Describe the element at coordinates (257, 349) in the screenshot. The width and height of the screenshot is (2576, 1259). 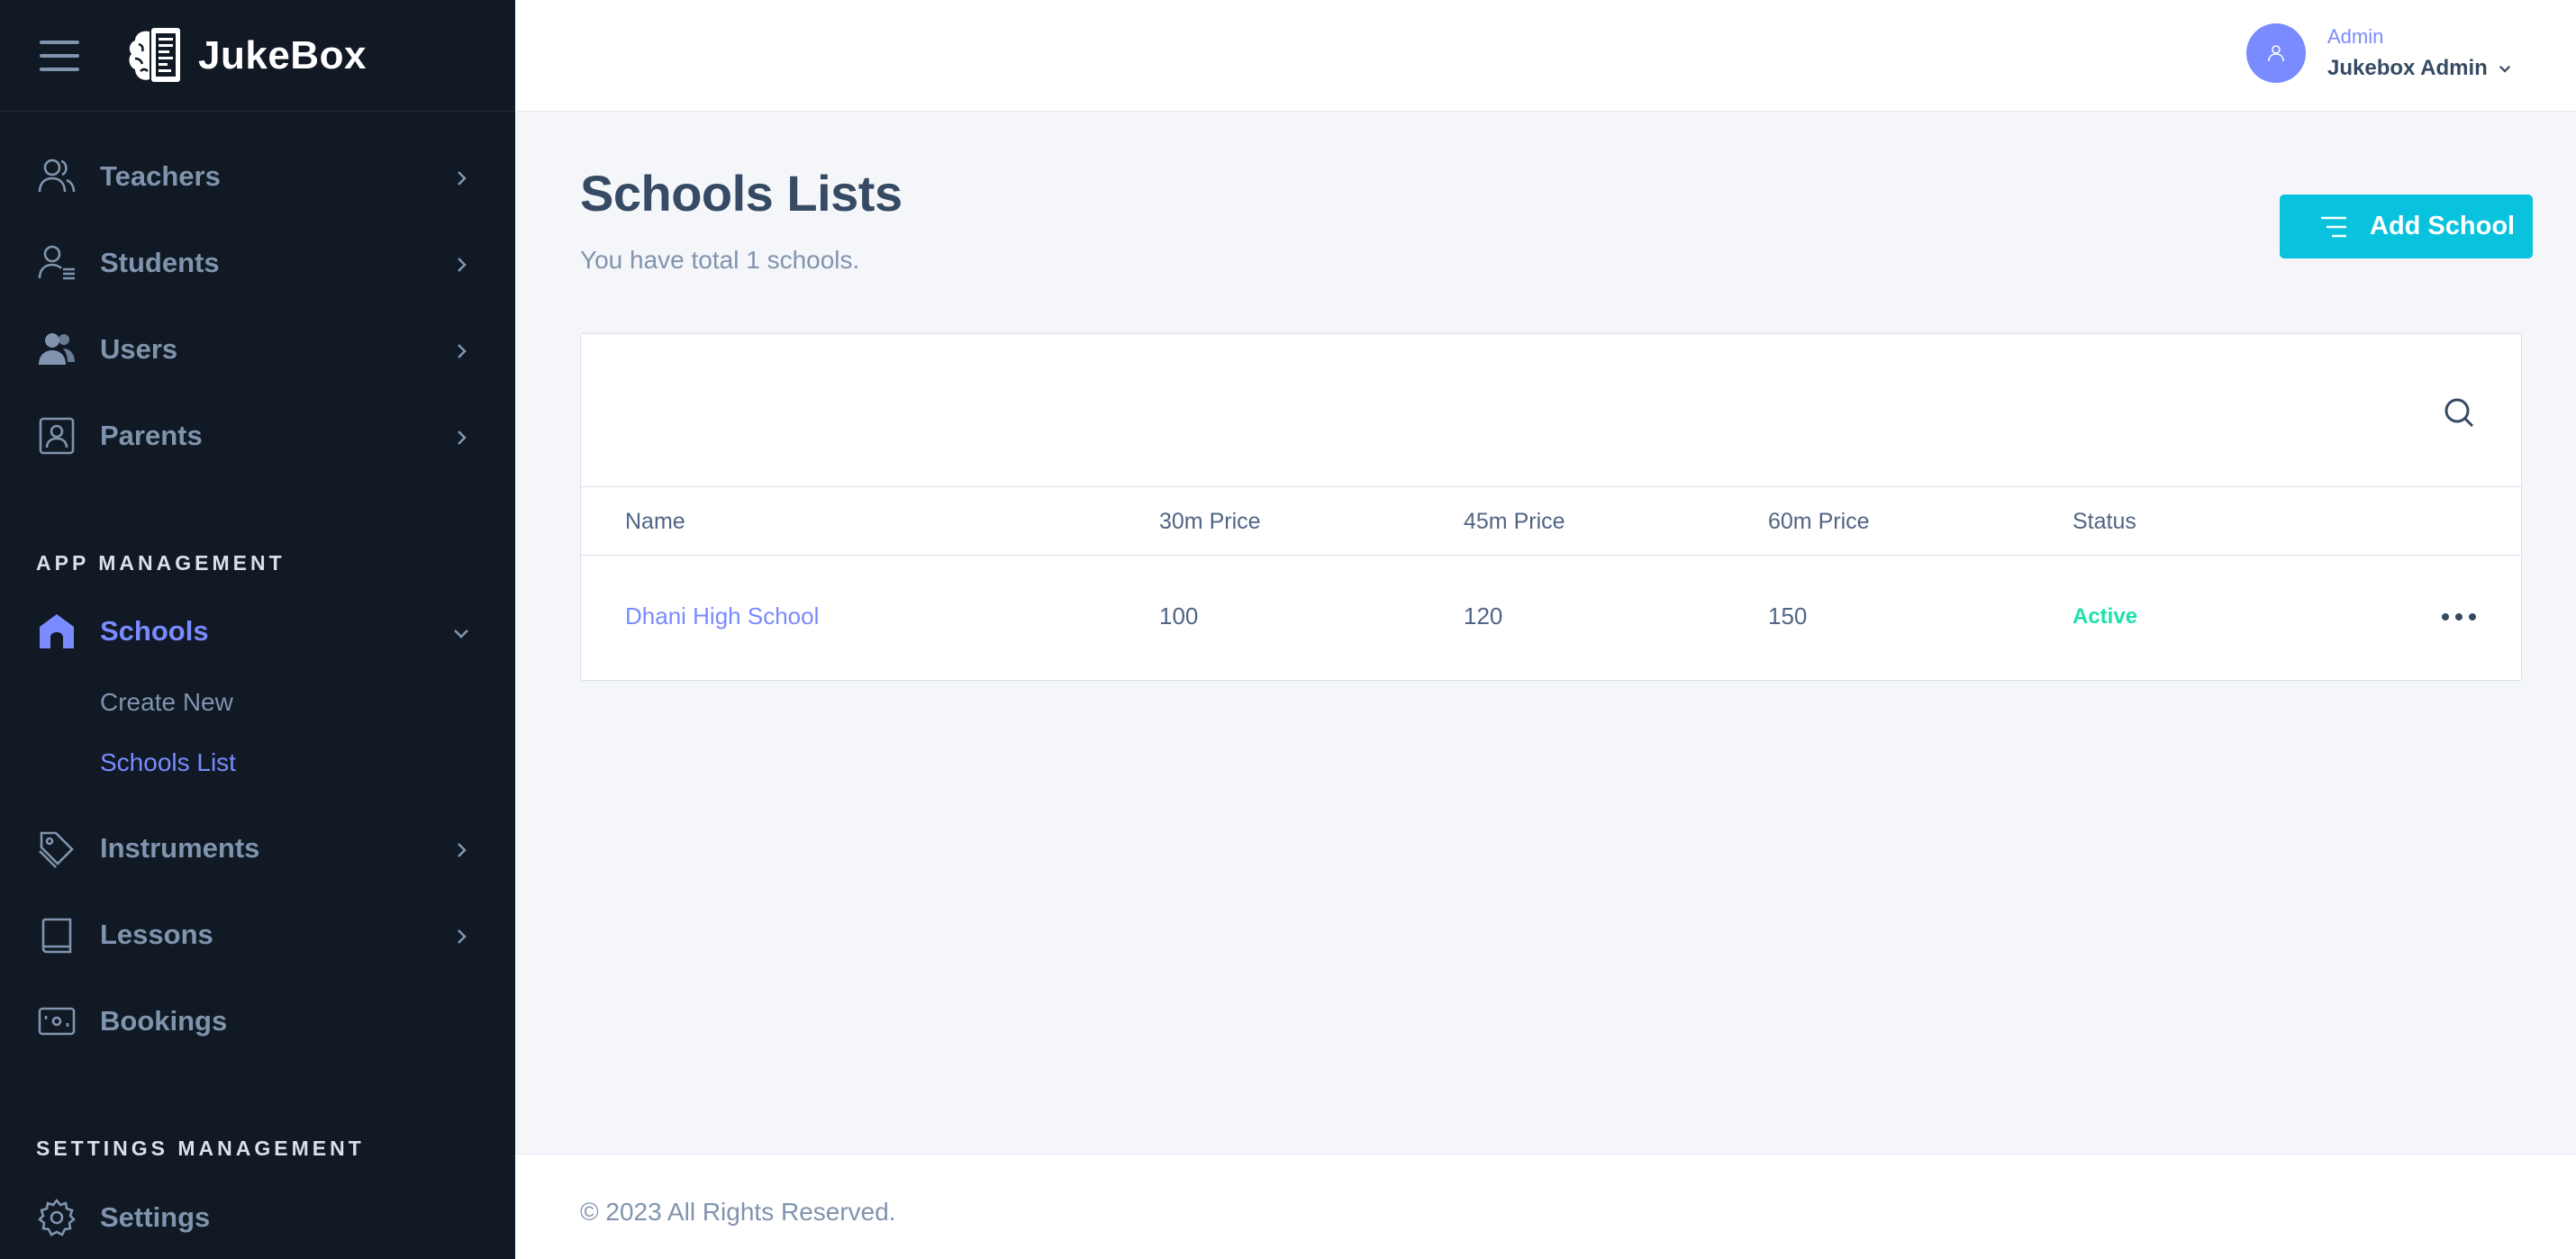
I see `sidebar-item-users: Users` at that location.